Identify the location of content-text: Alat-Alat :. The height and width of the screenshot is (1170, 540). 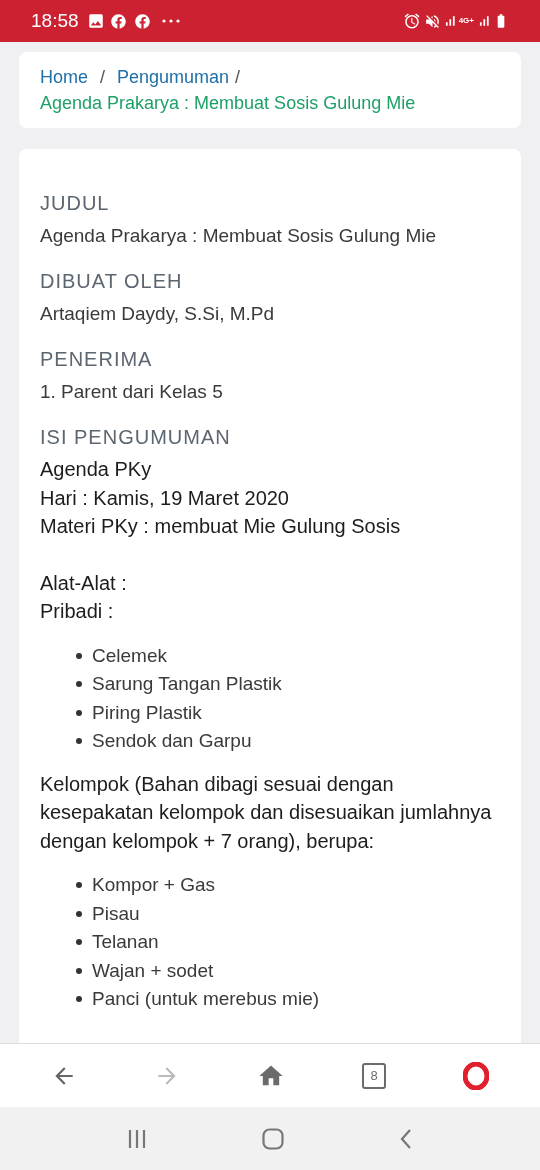
(84, 583).